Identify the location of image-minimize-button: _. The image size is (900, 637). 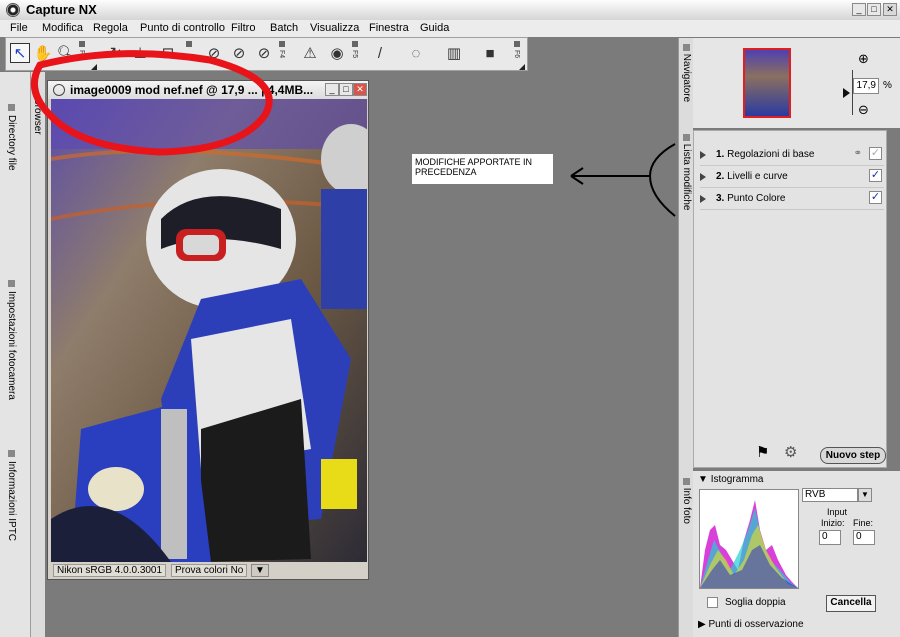
(332, 89).